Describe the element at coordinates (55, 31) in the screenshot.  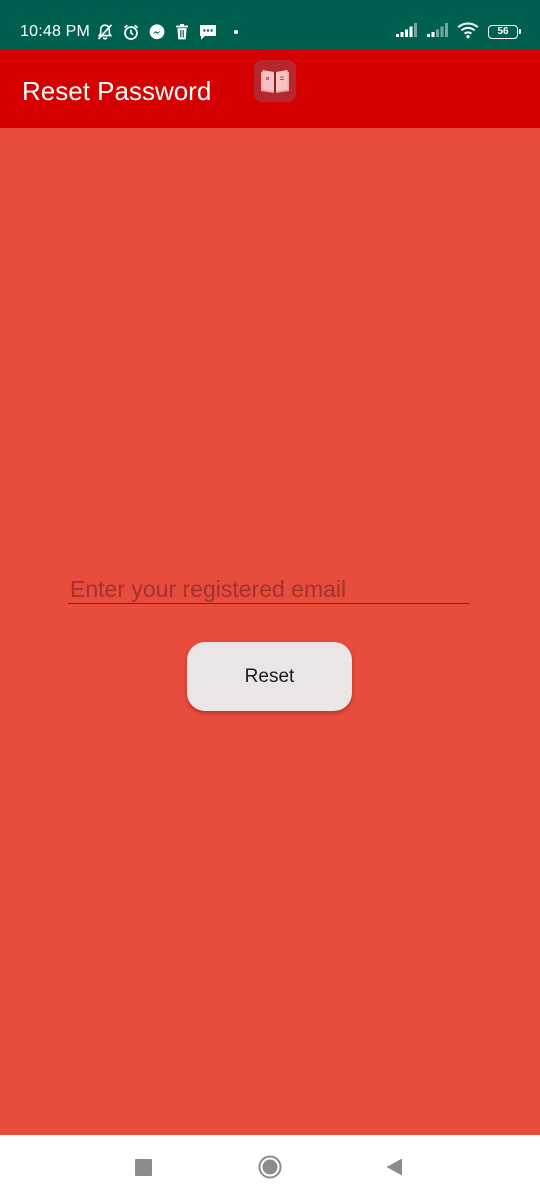
I see `status-time: 10:48 PM` at that location.